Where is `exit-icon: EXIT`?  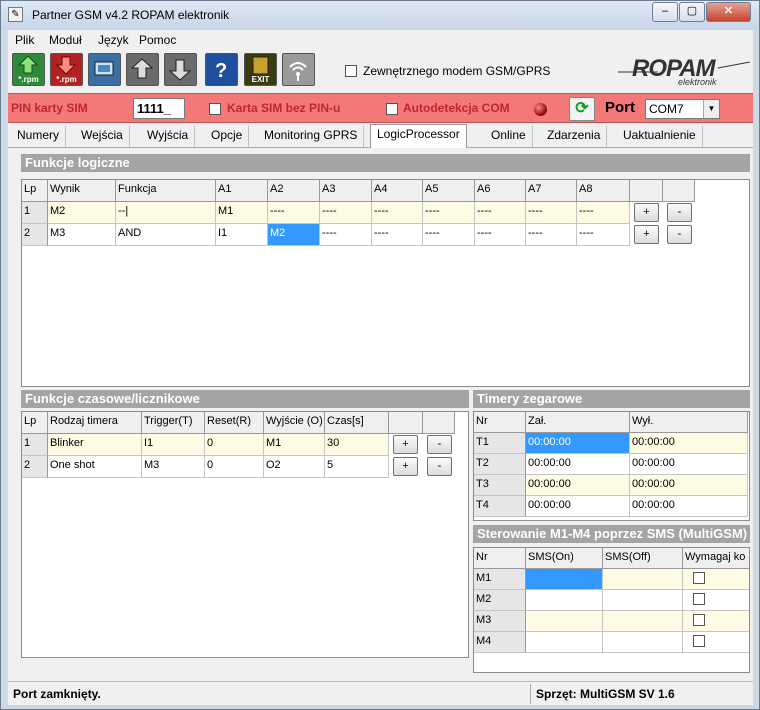 exit-icon: EXIT is located at coordinates (260, 69).